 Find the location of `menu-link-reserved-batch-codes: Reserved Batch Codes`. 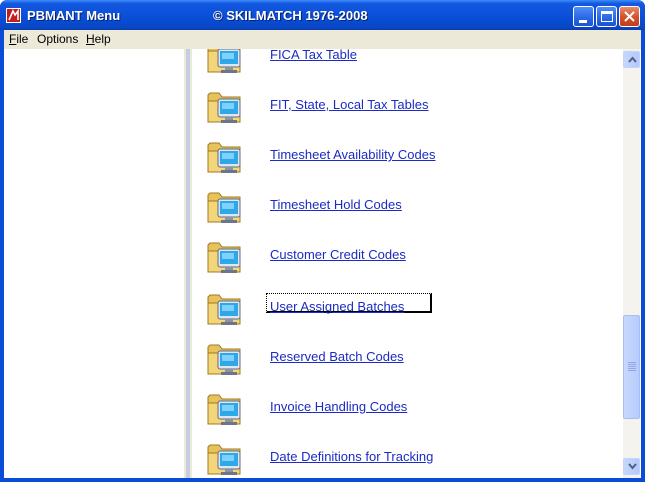

menu-link-reserved-batch-codes: Reserved Batch Codes is located at coordinates (337, 356).